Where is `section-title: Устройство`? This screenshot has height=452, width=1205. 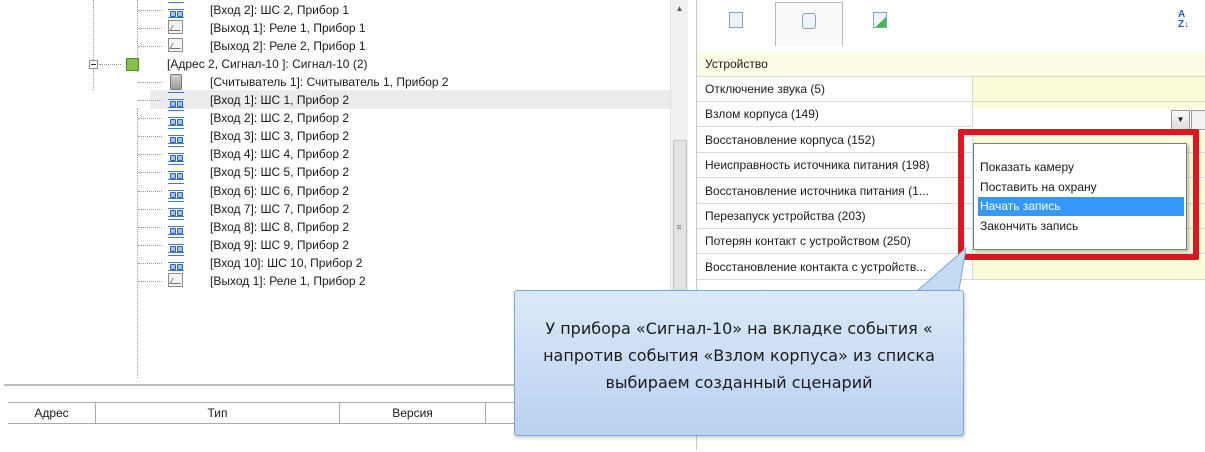 section-title: Устройство is located at coordinates (736, 64).